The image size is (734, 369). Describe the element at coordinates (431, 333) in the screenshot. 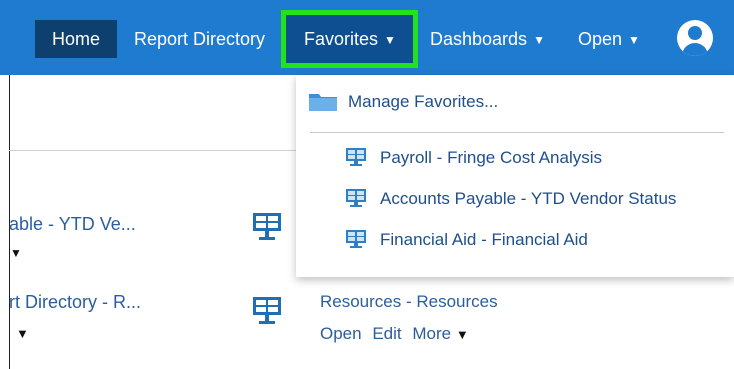

I see `more-link: More` at that location.